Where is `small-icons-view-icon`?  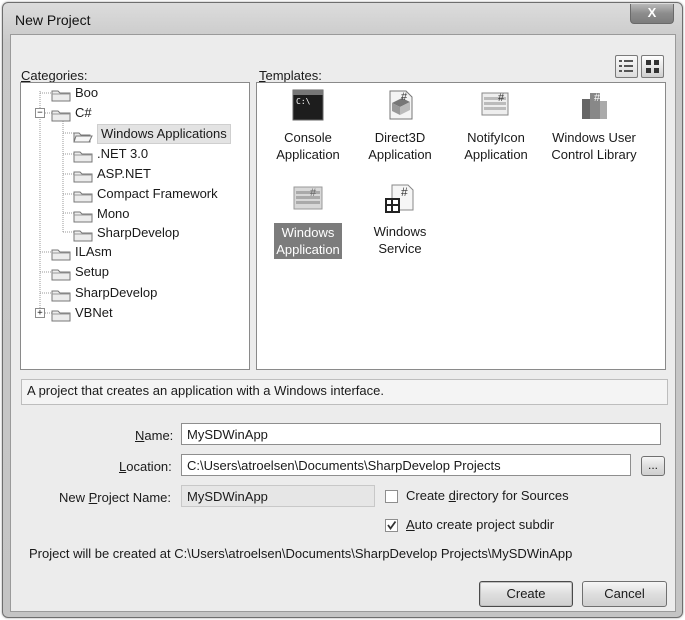 small-icons-view-icon is located at coordinates (652, 66).